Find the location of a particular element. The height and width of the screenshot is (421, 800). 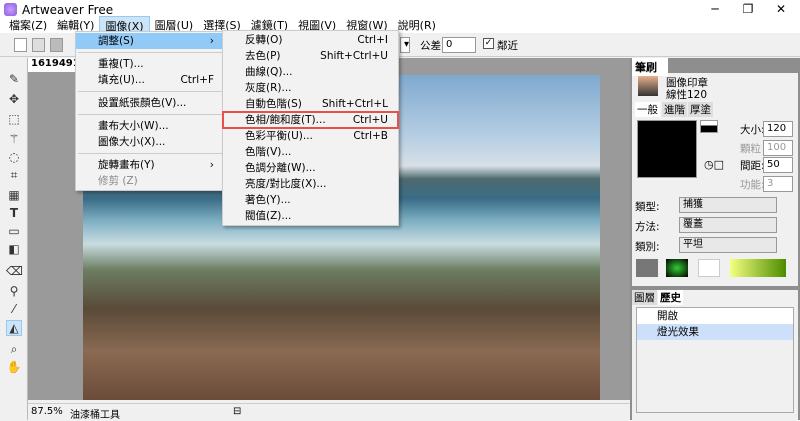

eraser-tool-icon: ⌫ is located at coordinates (14, 272).